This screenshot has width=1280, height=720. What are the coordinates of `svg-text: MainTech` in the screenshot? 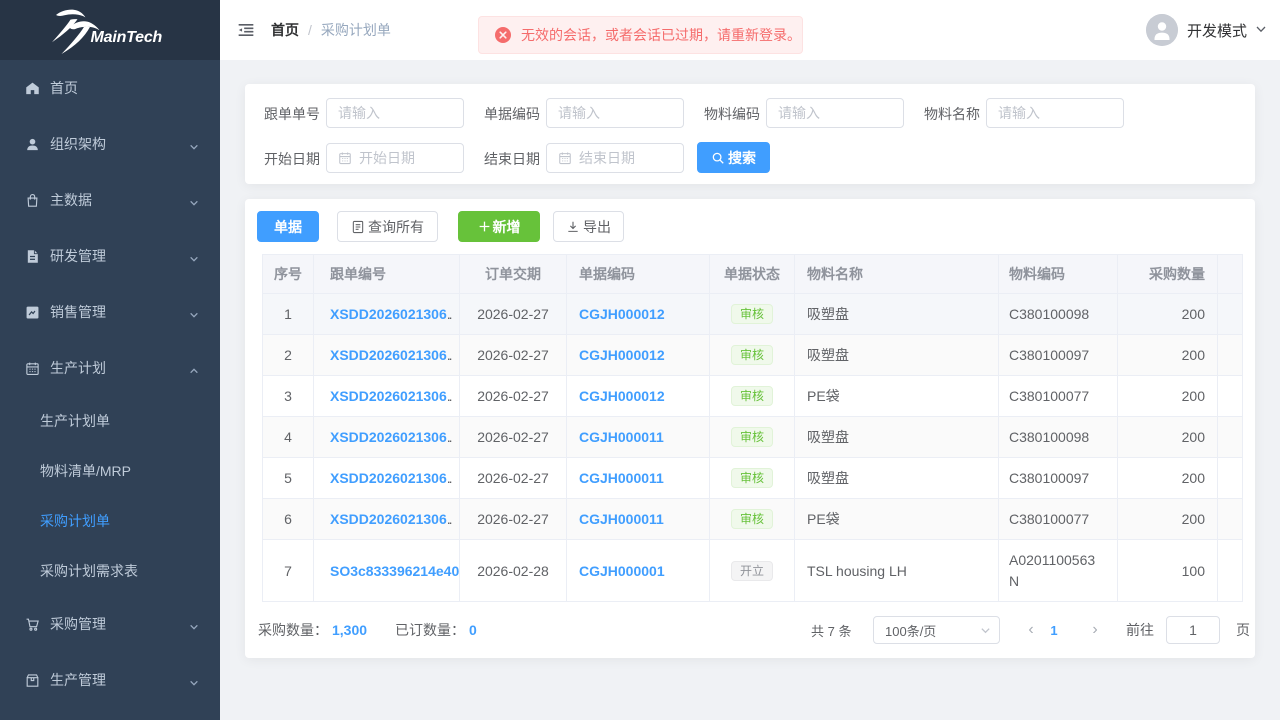 It's located at (127, 37).